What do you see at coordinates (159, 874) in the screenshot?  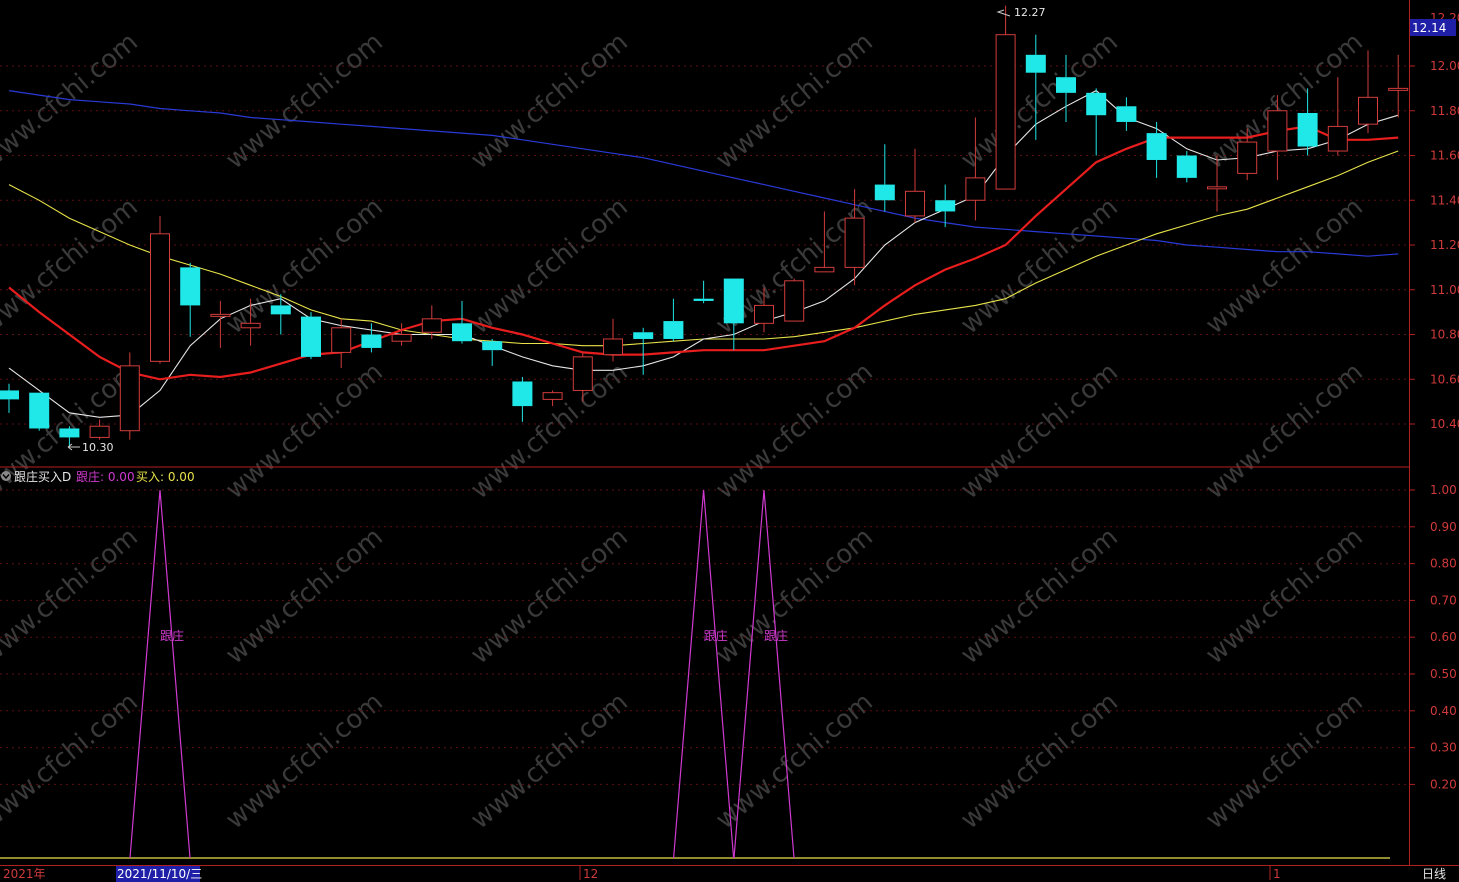 I see `cursor-date: 2021/11/10/三` at bounding box center [159, 874].